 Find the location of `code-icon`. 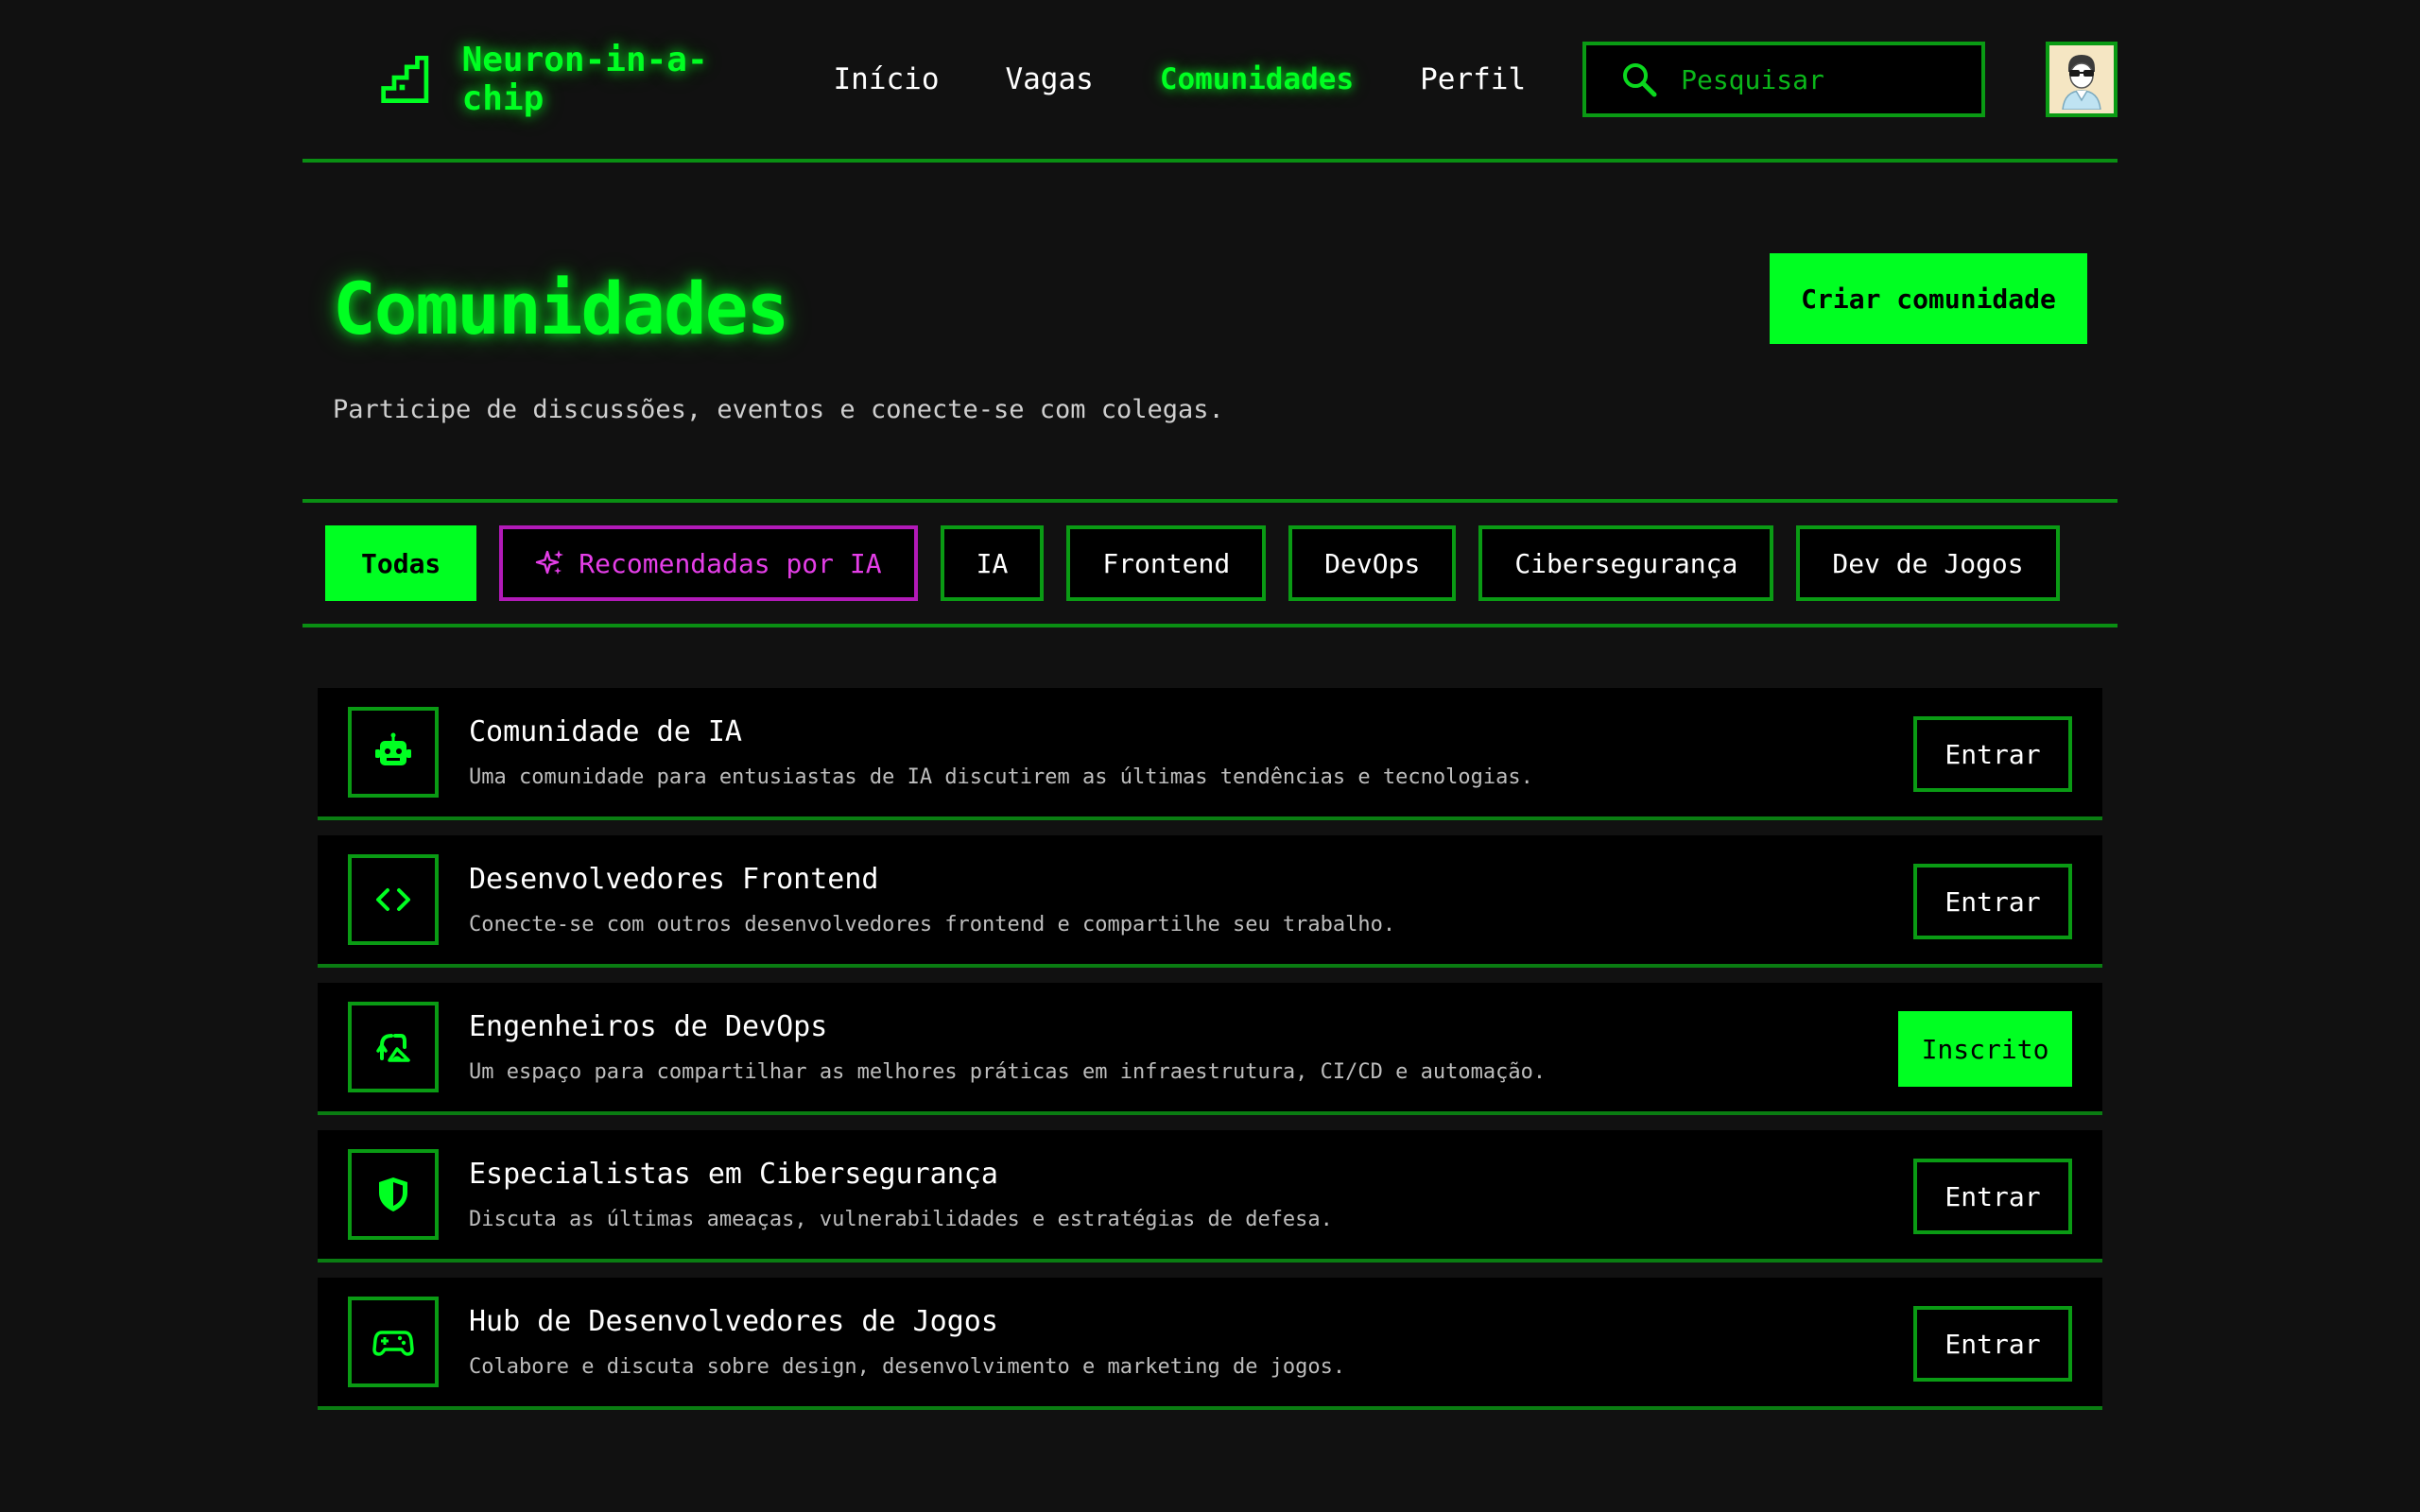

code-icon is located at coordinates (393, 899).